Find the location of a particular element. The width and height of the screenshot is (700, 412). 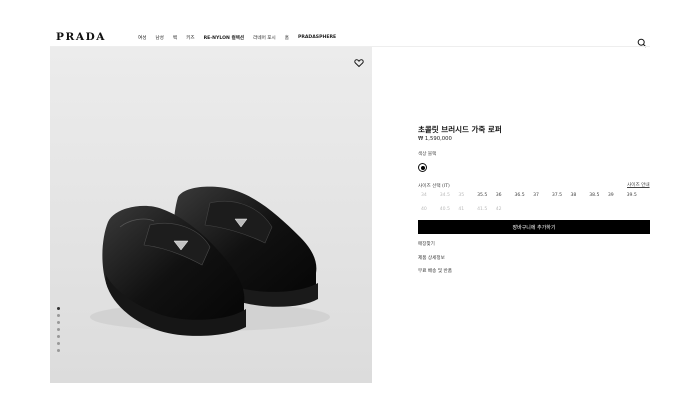

size-guide-link: 사이즈 안내 is located at coordinates (638, 185).